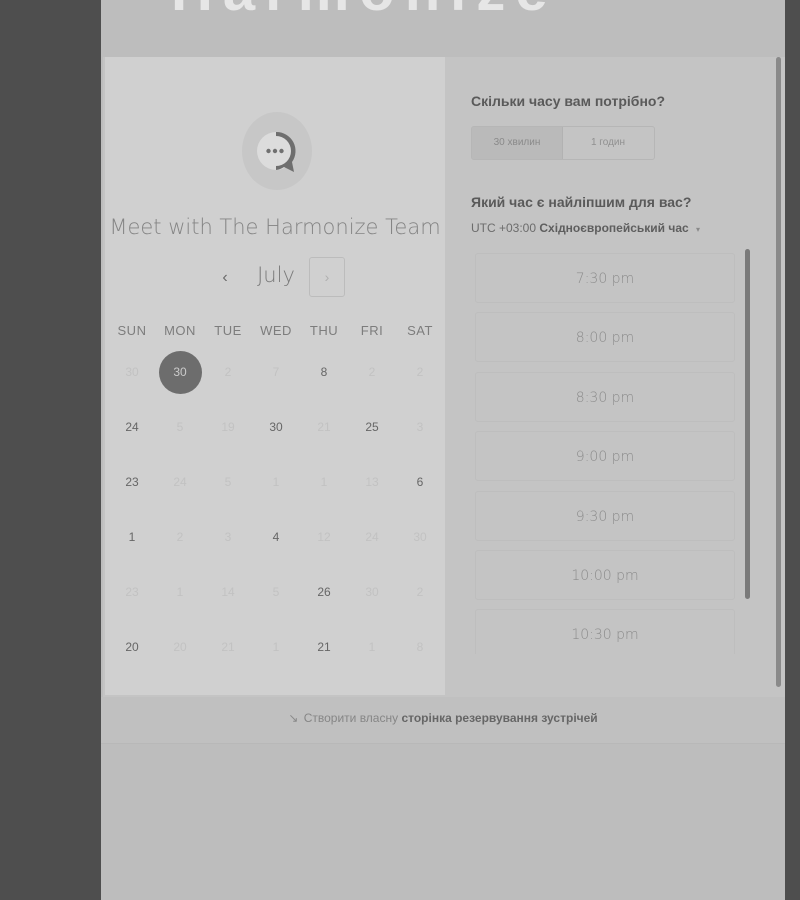 Image resolution: width=800 pixels, height=900 pixels. I want to click on next-month-button: ›, so click(327, 277).